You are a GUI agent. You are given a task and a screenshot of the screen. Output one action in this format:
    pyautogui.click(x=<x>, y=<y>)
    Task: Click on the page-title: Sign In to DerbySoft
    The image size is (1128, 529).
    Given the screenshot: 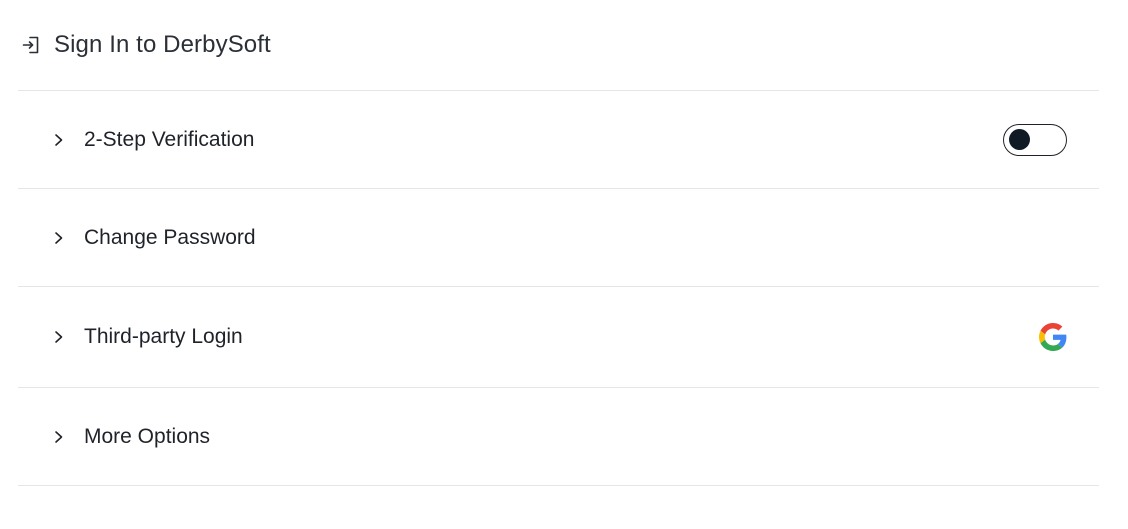 What is the action you would take?
    pyautogui.click(x=162, y=44)
    